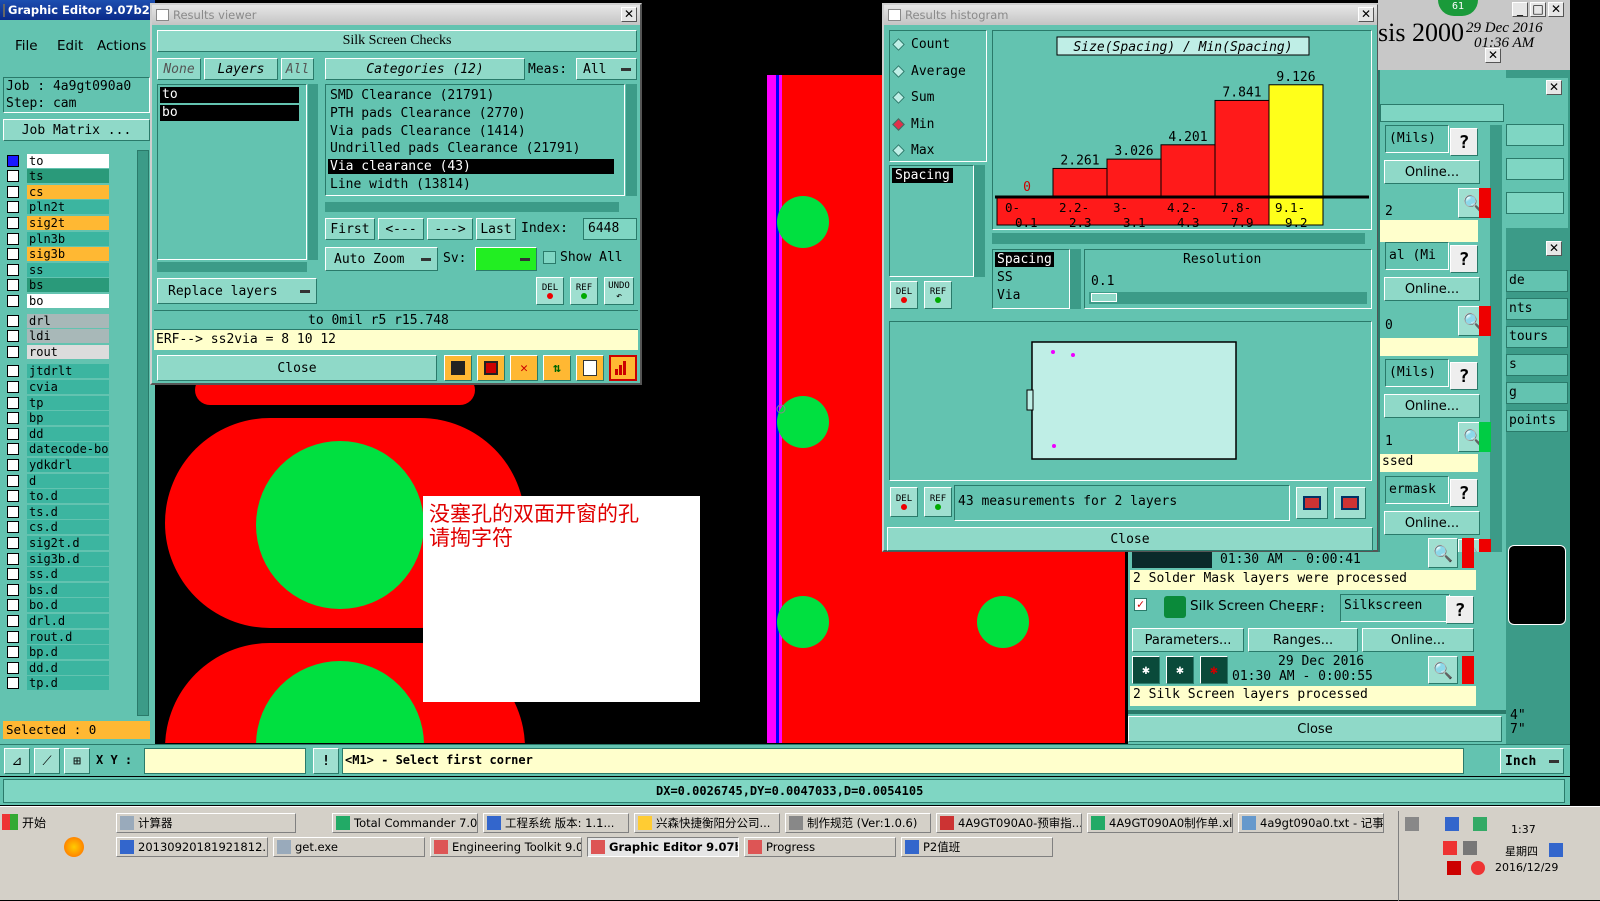 Image resolution: width=1600 pixels, height=901 pixels. Describe the element at coordinates (121, 46) in the screenshot. I see `menu-actions: Actions` at that location.